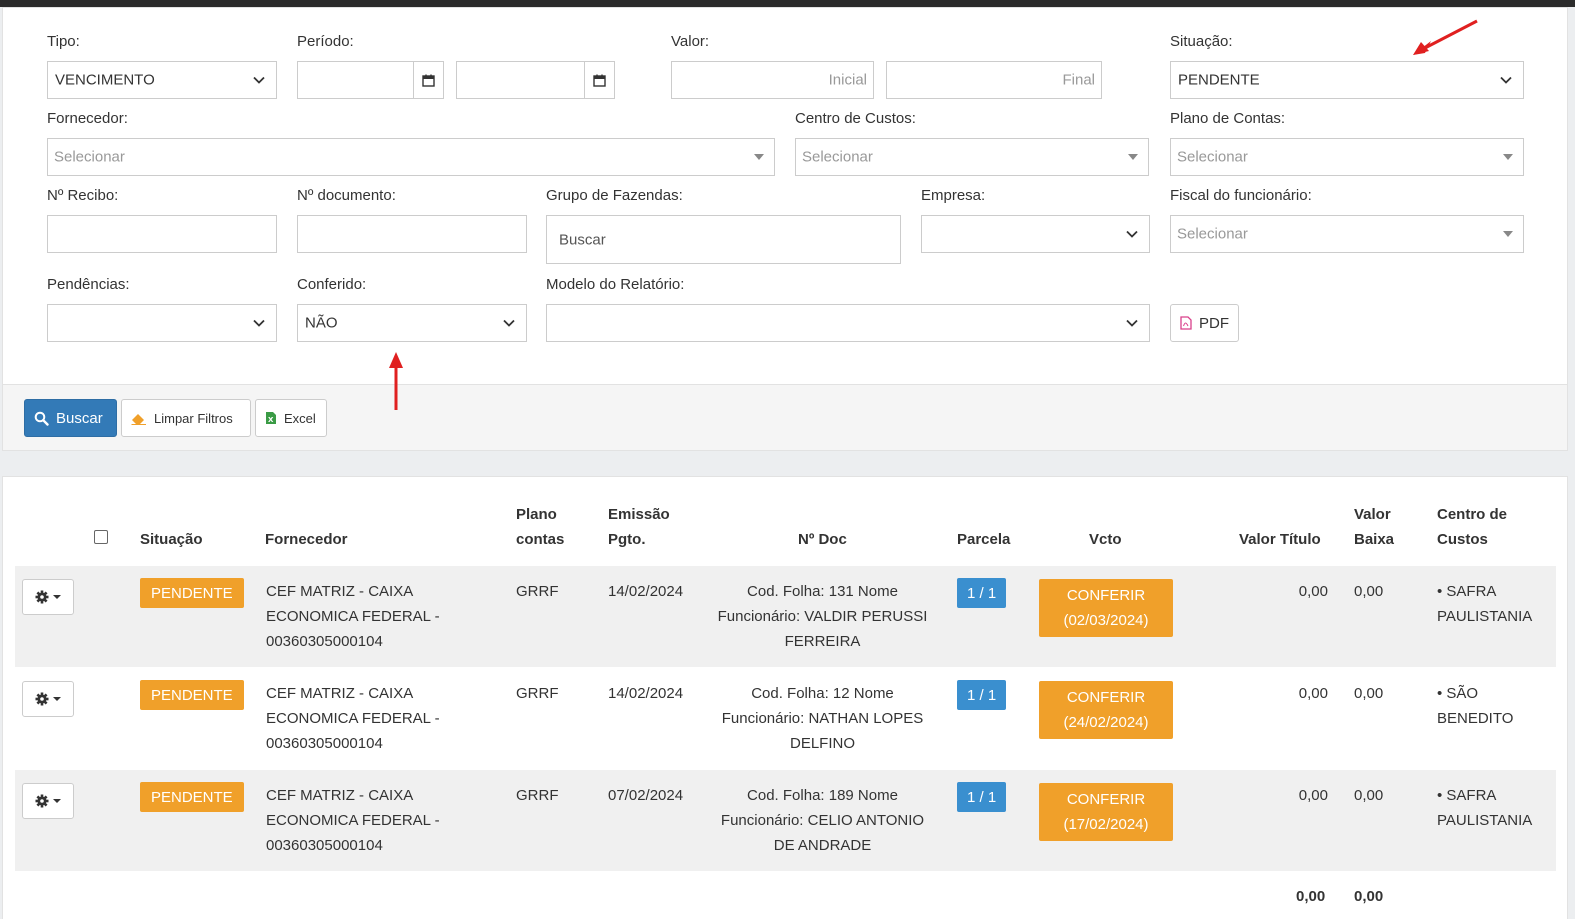 This screenshot has width=1575, height=919. What do you see at coordinates (982, 695) in the screenshot?
I see `parcela-badge: 1 / 1` at bounding box center [982, 695].